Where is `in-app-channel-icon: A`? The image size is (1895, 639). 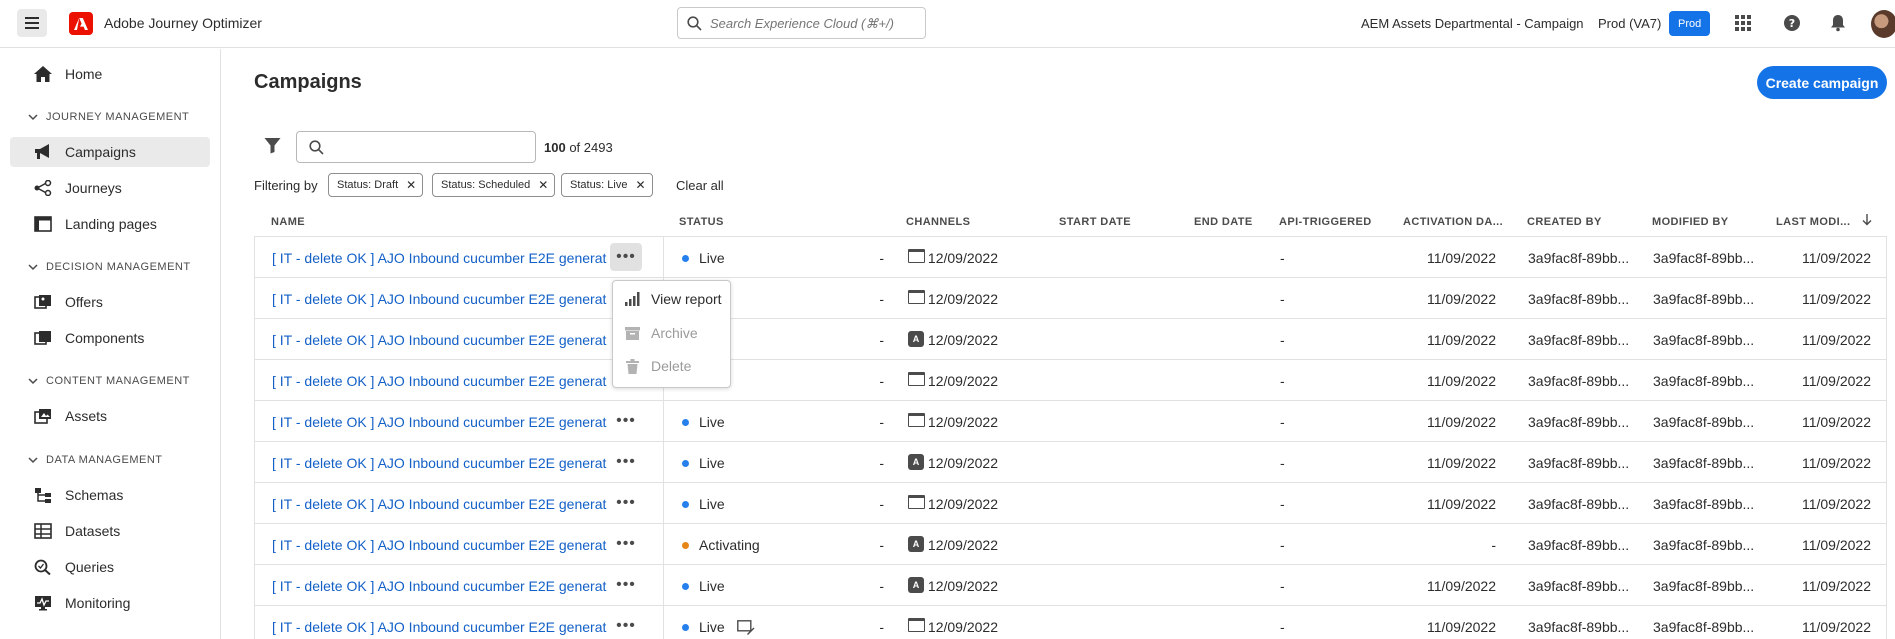 in-app-channel-icon: A is located at coordinates (916, 585).